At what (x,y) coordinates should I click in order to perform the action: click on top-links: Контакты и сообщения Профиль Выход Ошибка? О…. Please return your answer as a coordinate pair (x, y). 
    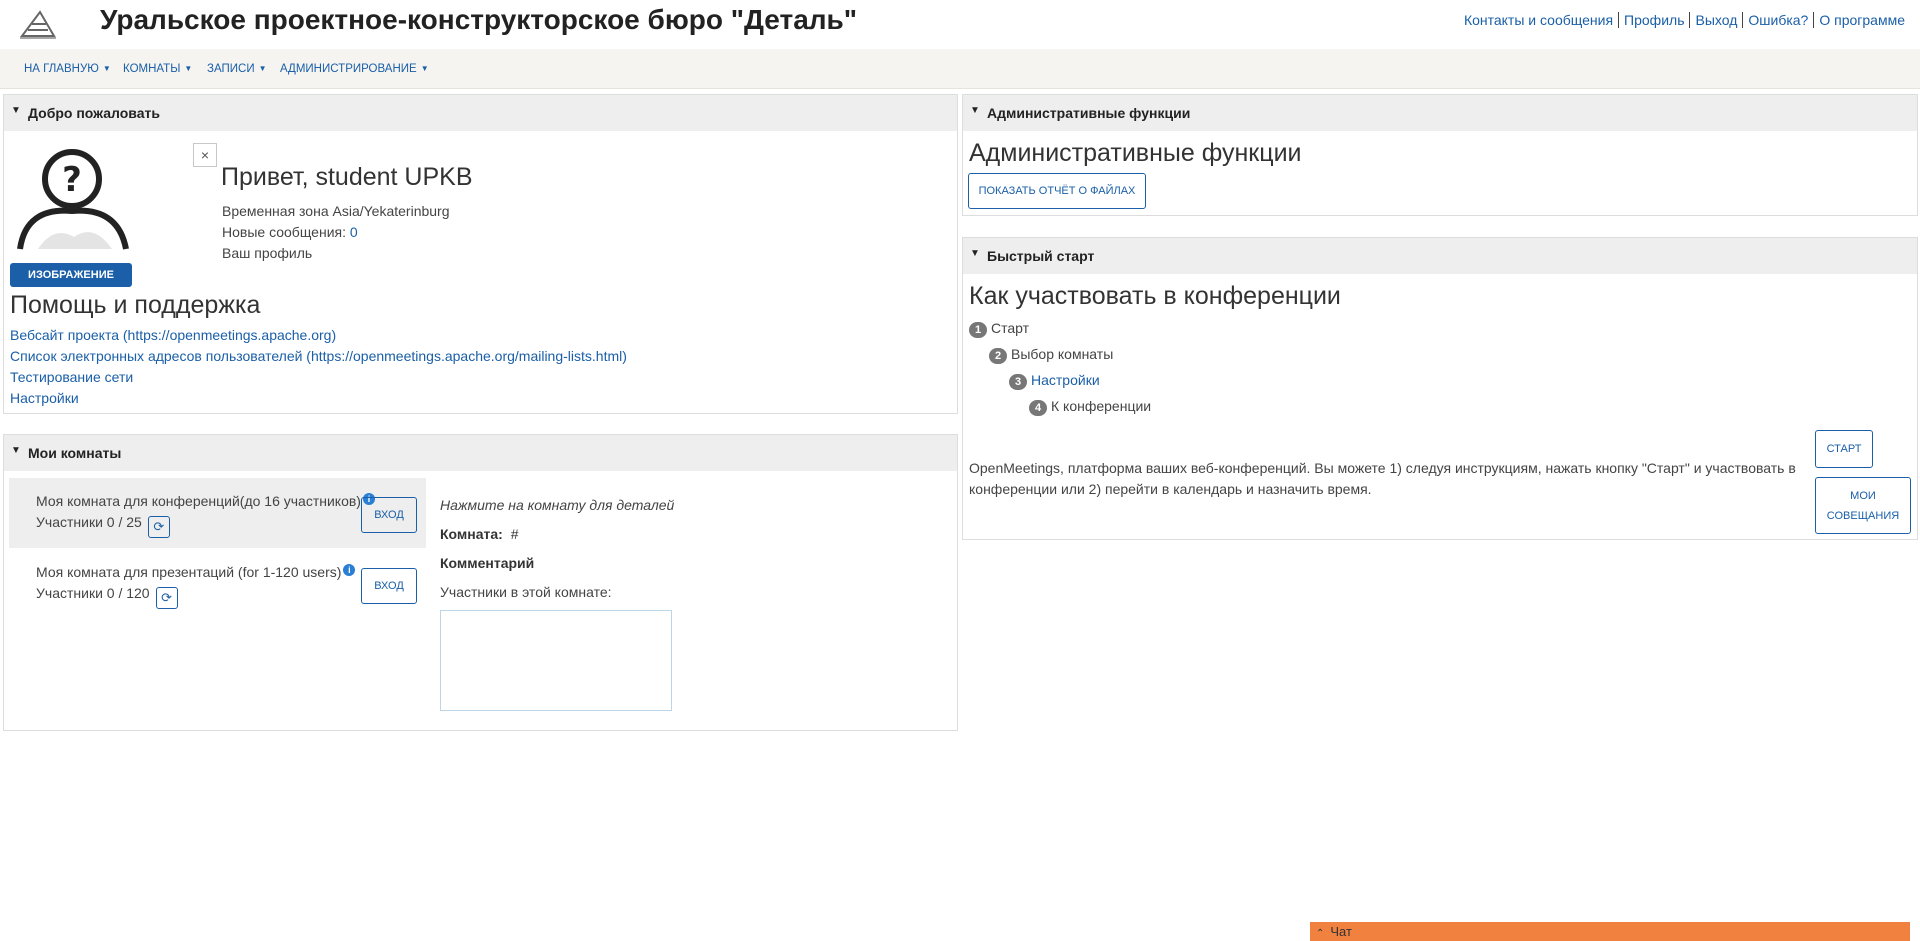
    Looking at the image, I should click on (1684, 20).